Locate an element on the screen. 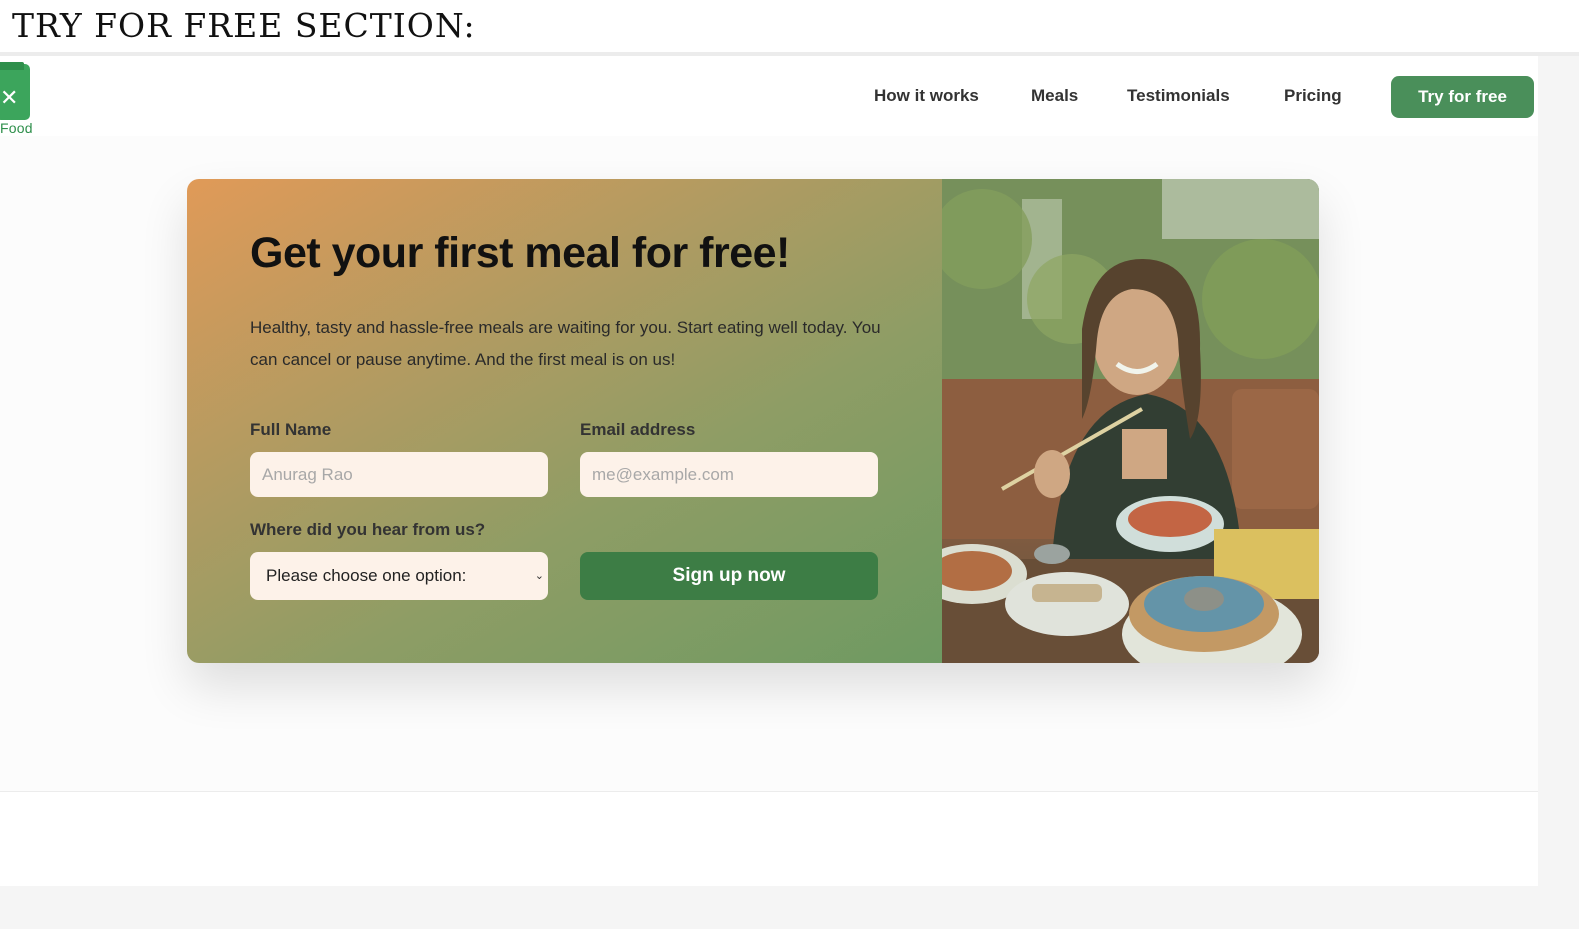 This screenshot has width=1579, height=929. full-name-input is located at coordinates (399, 474).